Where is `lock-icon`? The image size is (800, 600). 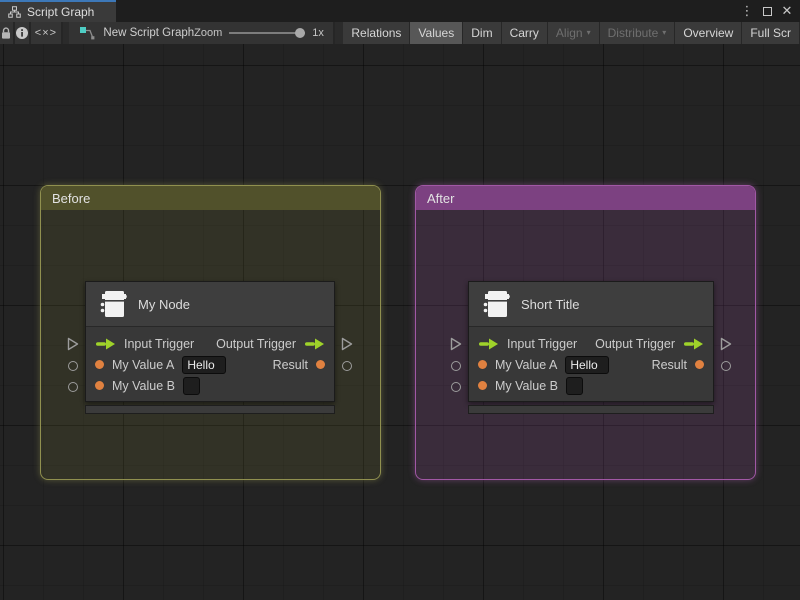
lock-icon is located at coordinates (6, 32).